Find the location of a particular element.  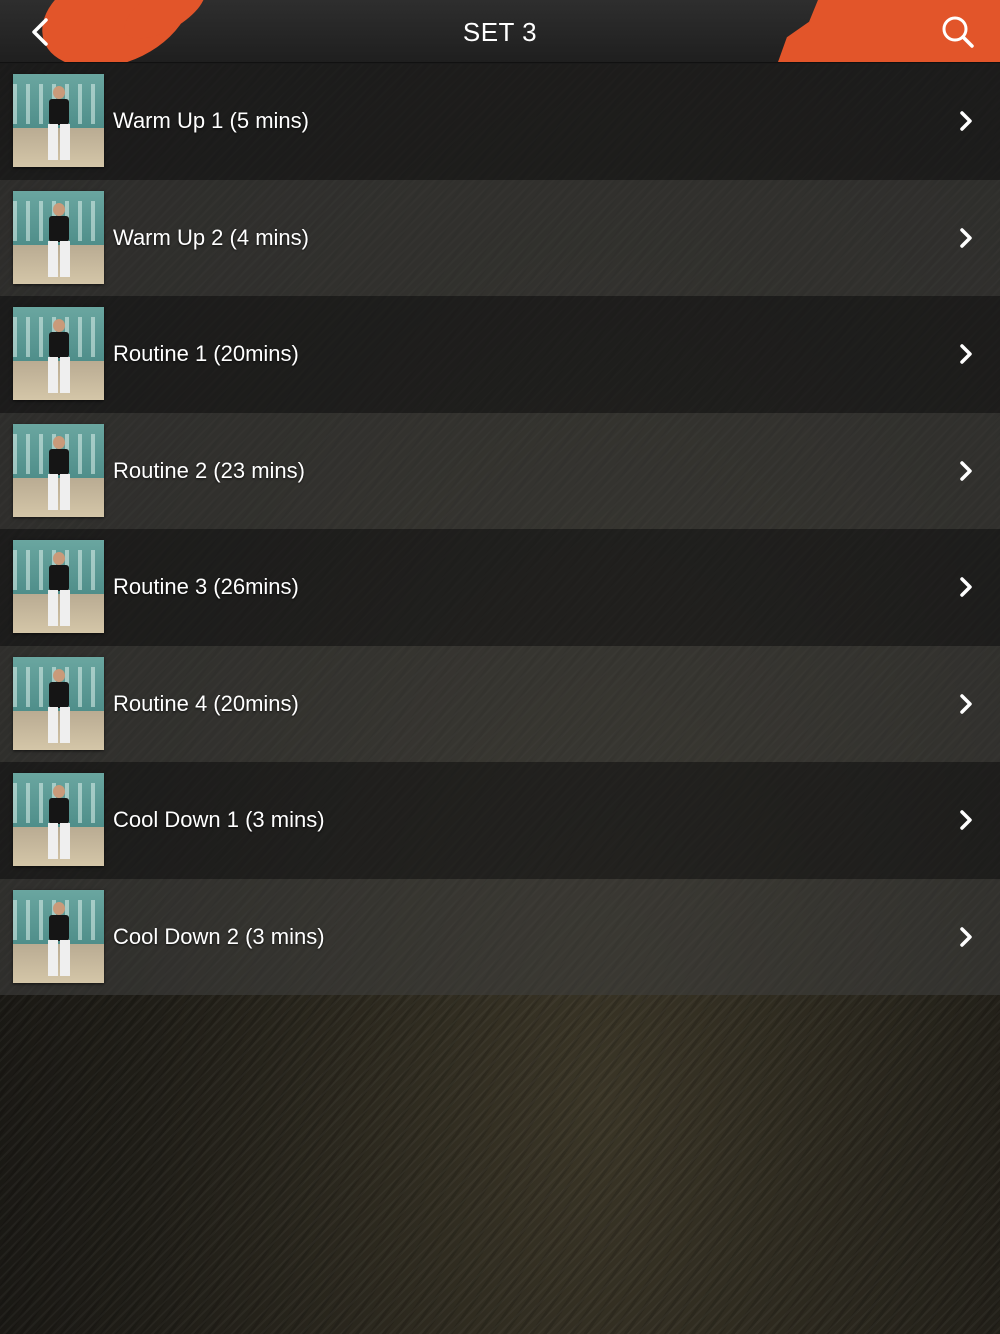

chevron-left-icon is located at coordinates (40, 32).